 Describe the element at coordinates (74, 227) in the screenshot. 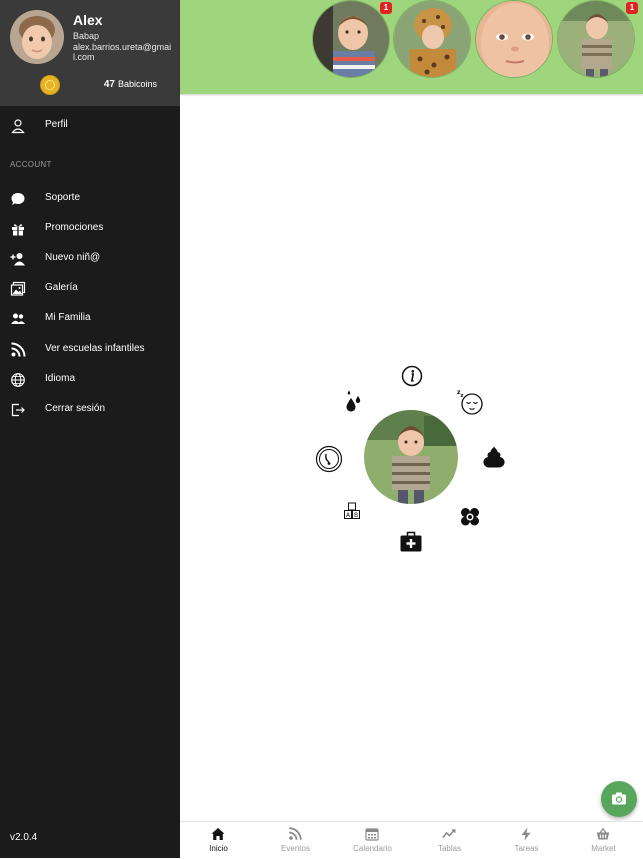

I see `menu-label-promotions: Promociones` at that location.